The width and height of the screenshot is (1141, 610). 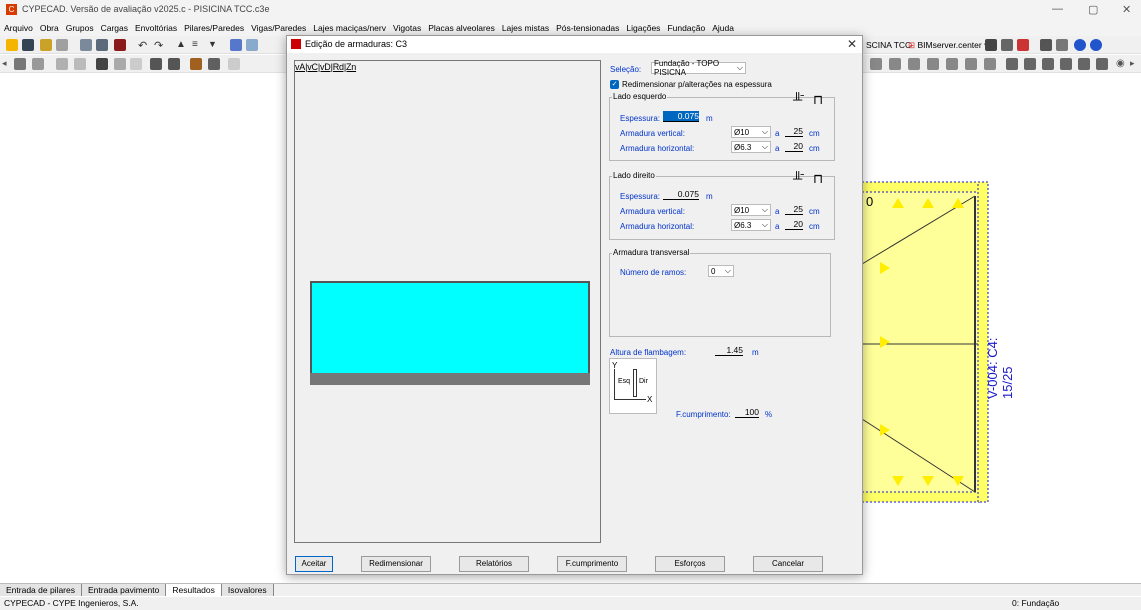 What do you see at coordinates (698, 68) in the screenshot?
I see `selecao-dropdown: Fundação - TOPO PISICNA ⌵` at bounding box center [698, 68].